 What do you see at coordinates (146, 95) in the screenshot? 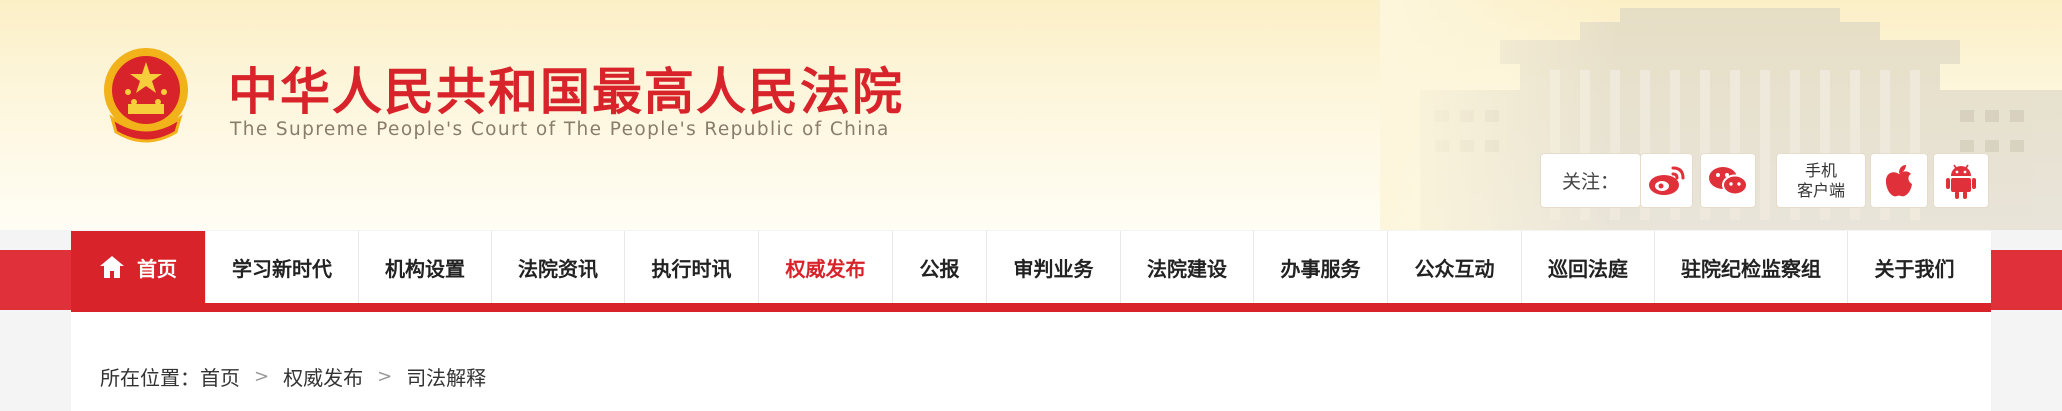
I see `national-emblem-logo` at bounding box center [146, 95].